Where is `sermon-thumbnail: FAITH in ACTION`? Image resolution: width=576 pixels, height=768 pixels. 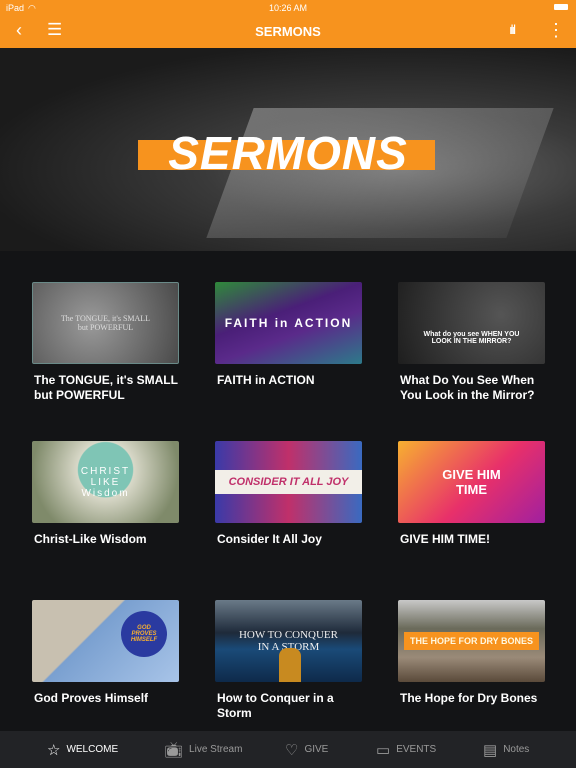 sermon-thumbnail: FAITH in ACTION is located at coordinates (288, 323).